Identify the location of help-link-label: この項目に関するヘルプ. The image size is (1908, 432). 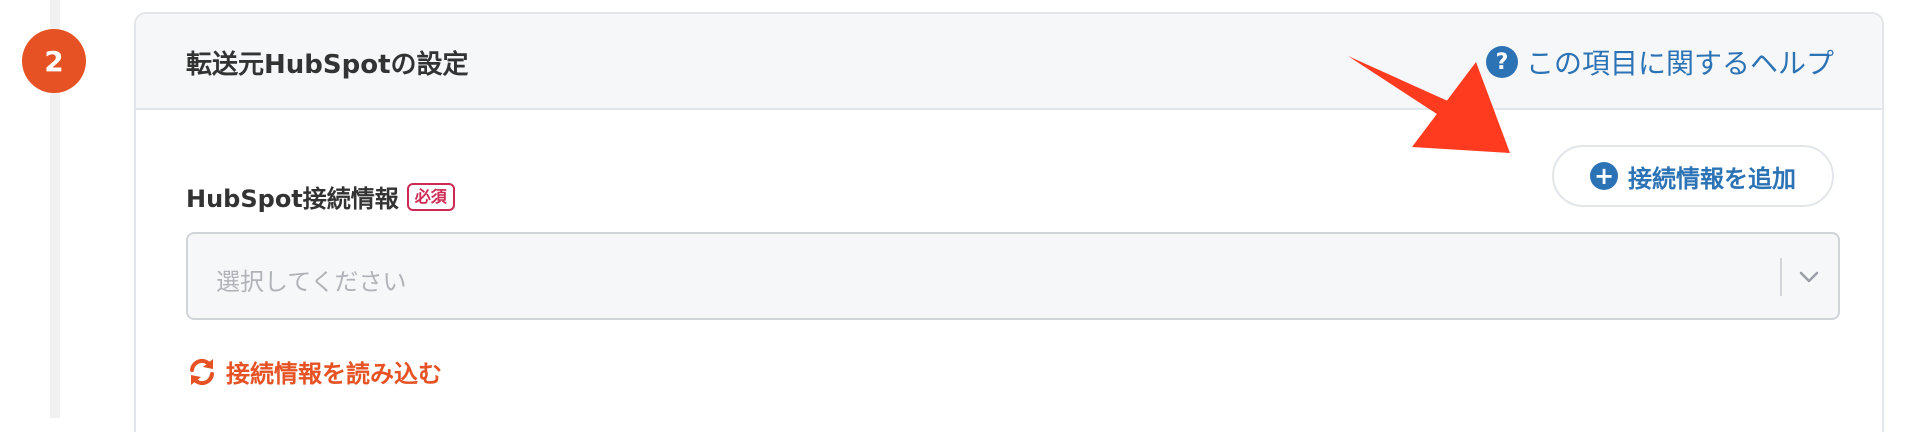
(1679, 63).